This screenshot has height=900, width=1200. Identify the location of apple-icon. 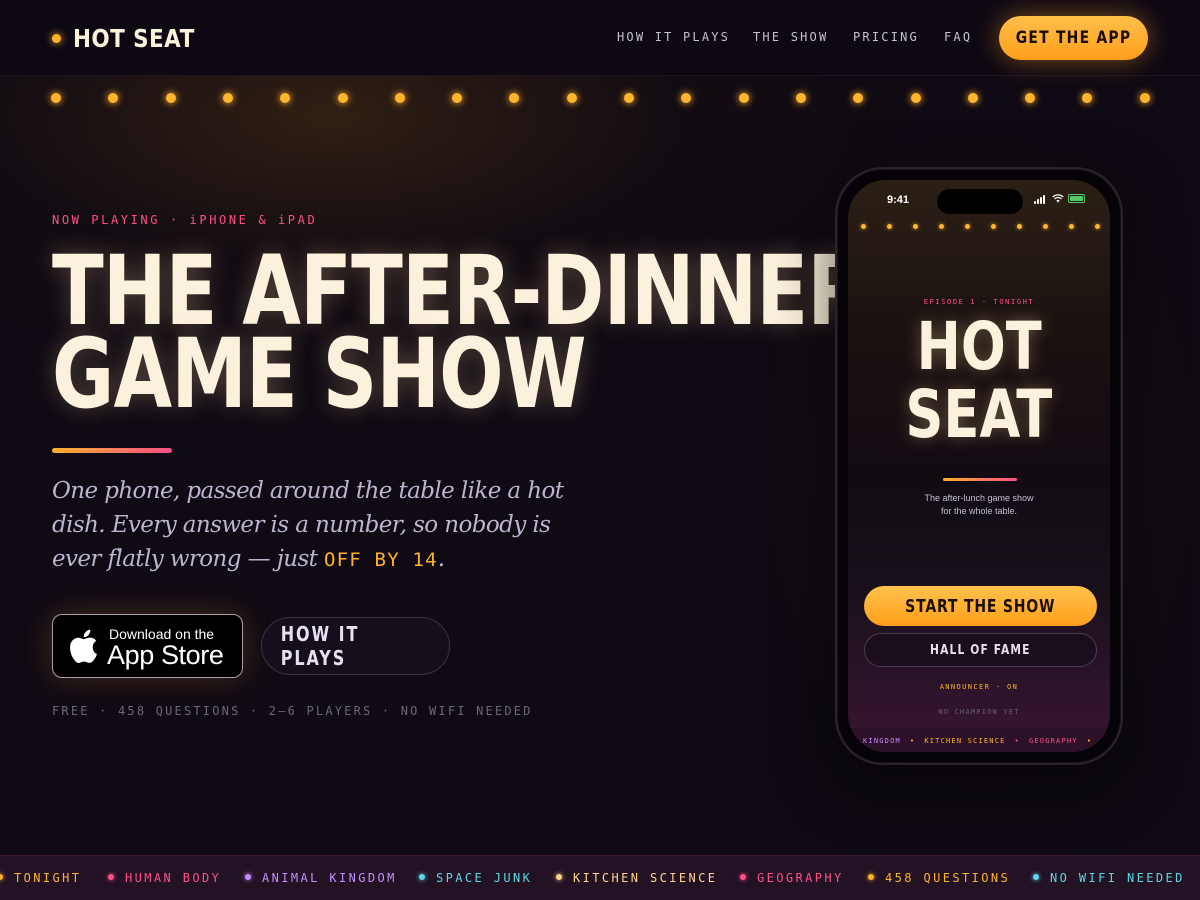
(83, 646).